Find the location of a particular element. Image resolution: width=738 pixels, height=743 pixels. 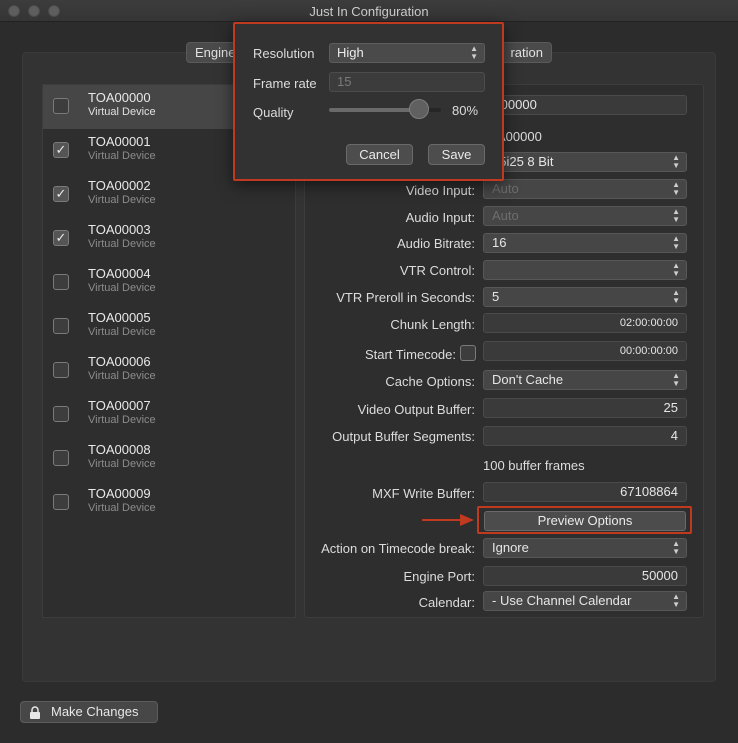

make-changes-button: Make Changes is located at coordinates (89, 712).